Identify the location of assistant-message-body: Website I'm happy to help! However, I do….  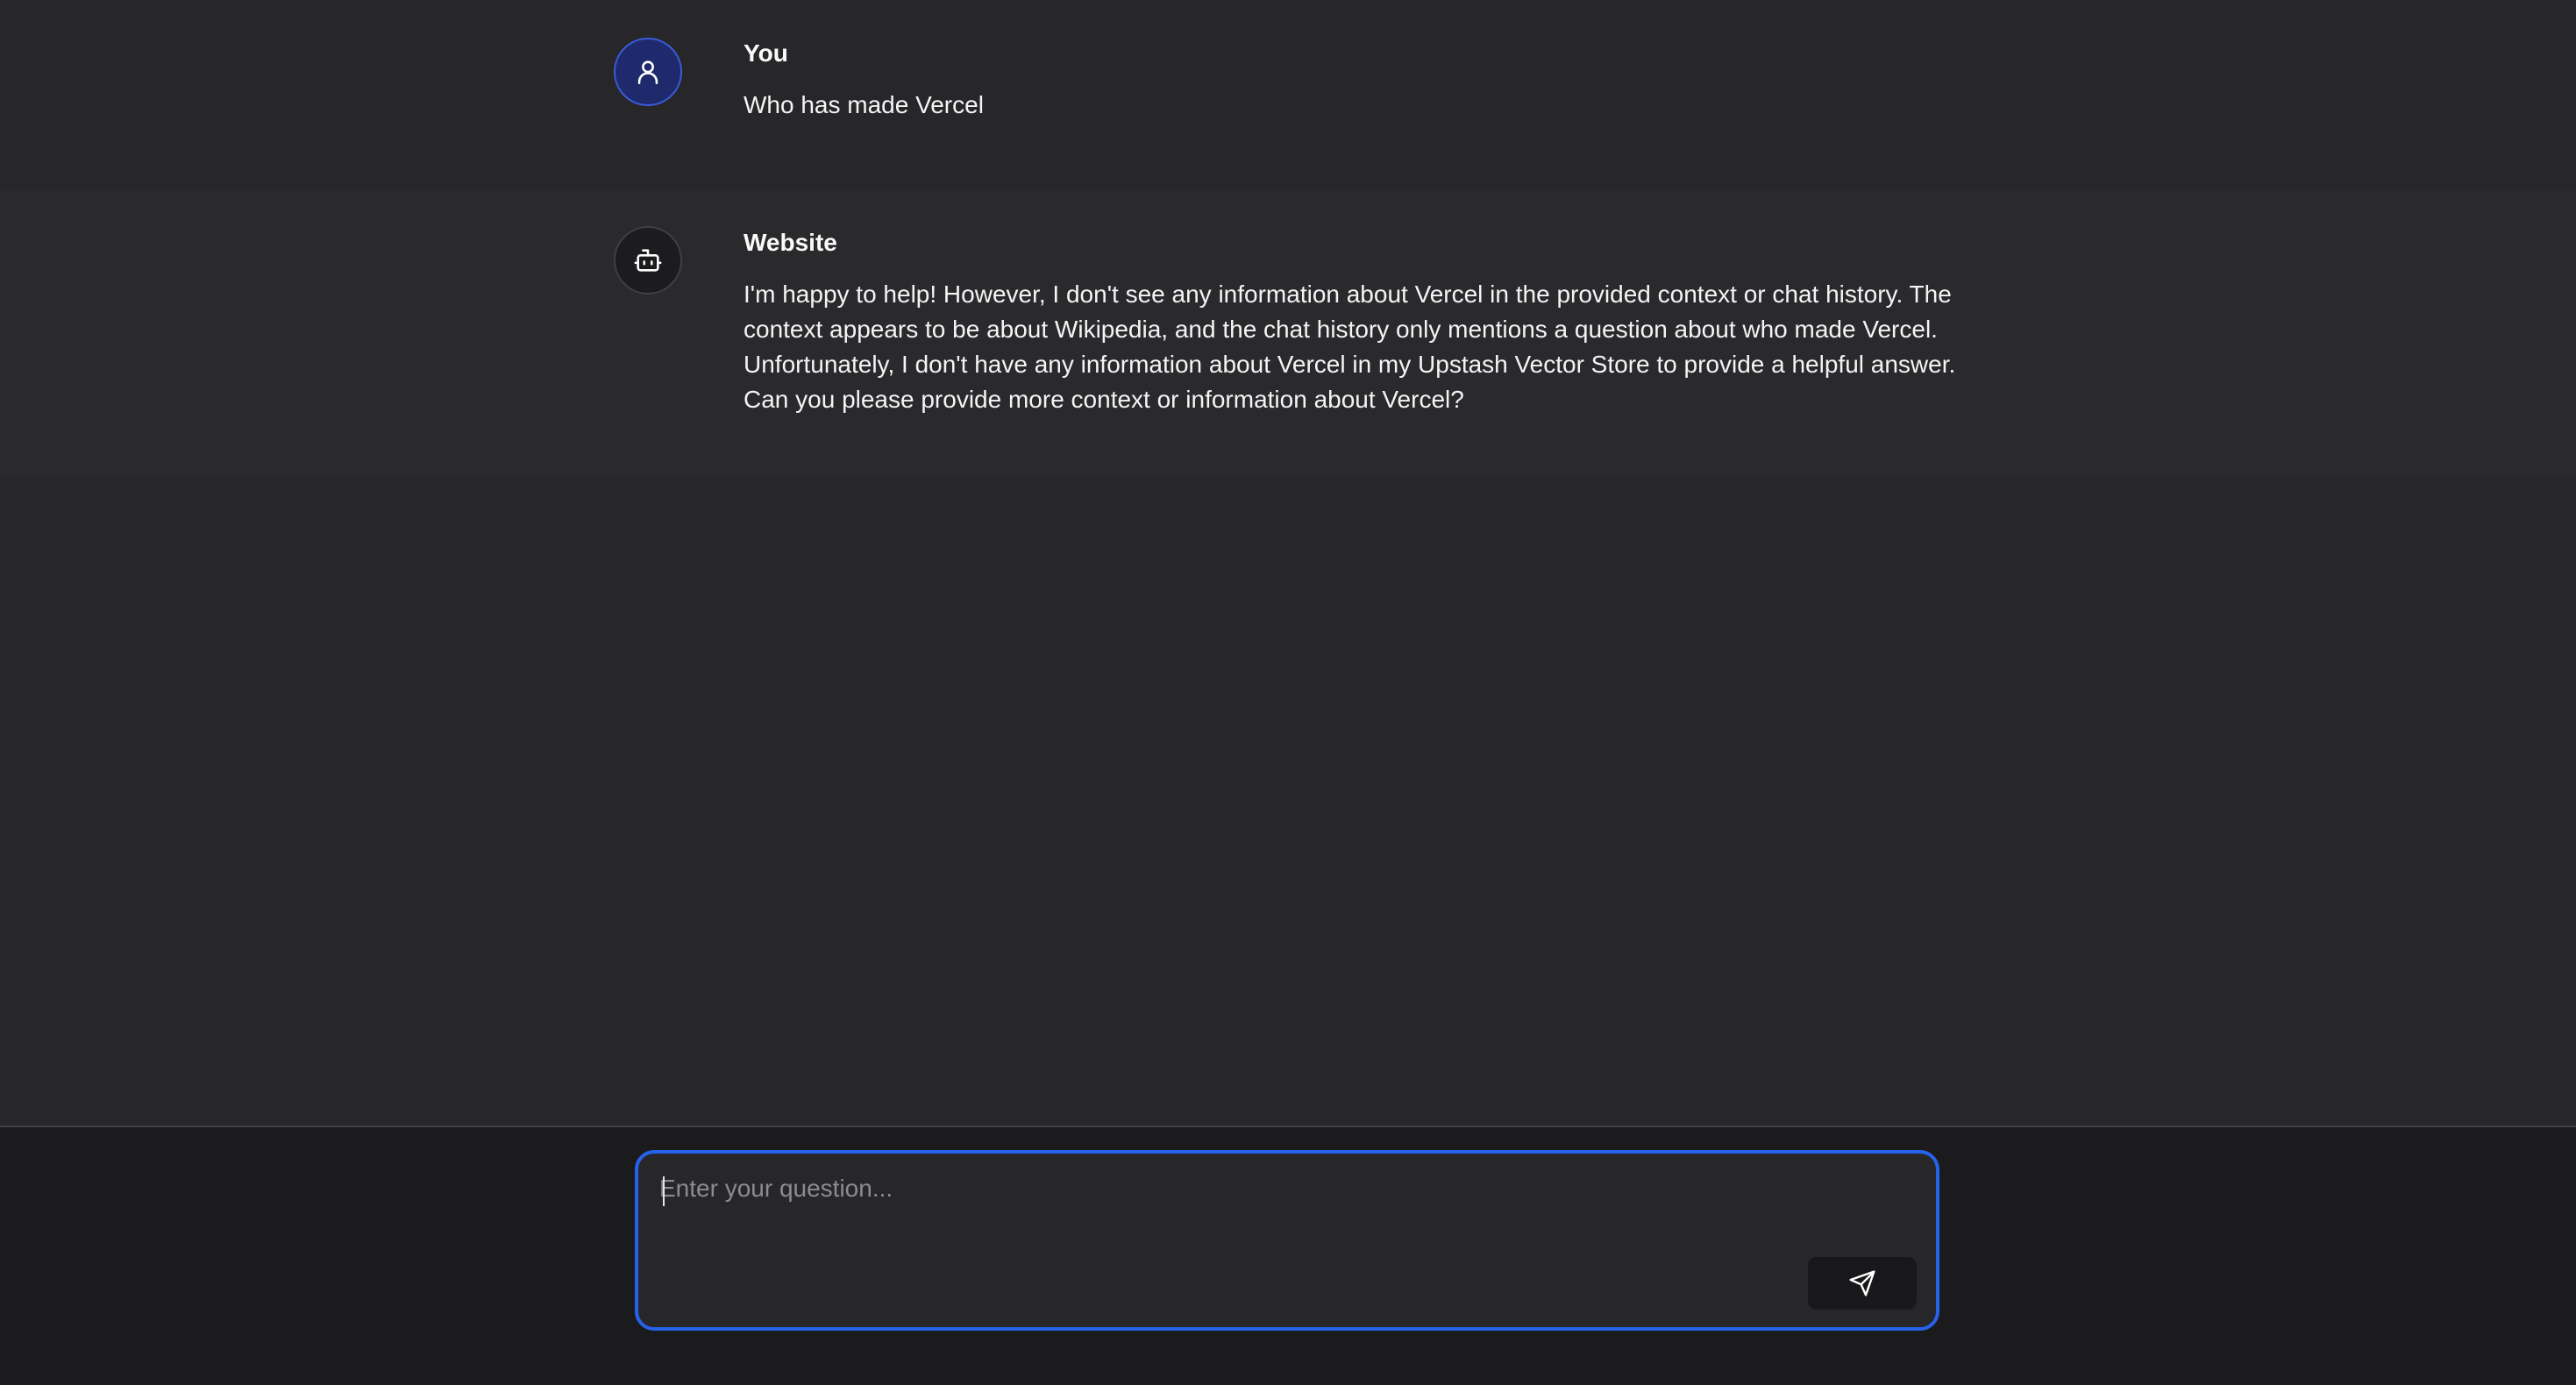
(1357, 322).